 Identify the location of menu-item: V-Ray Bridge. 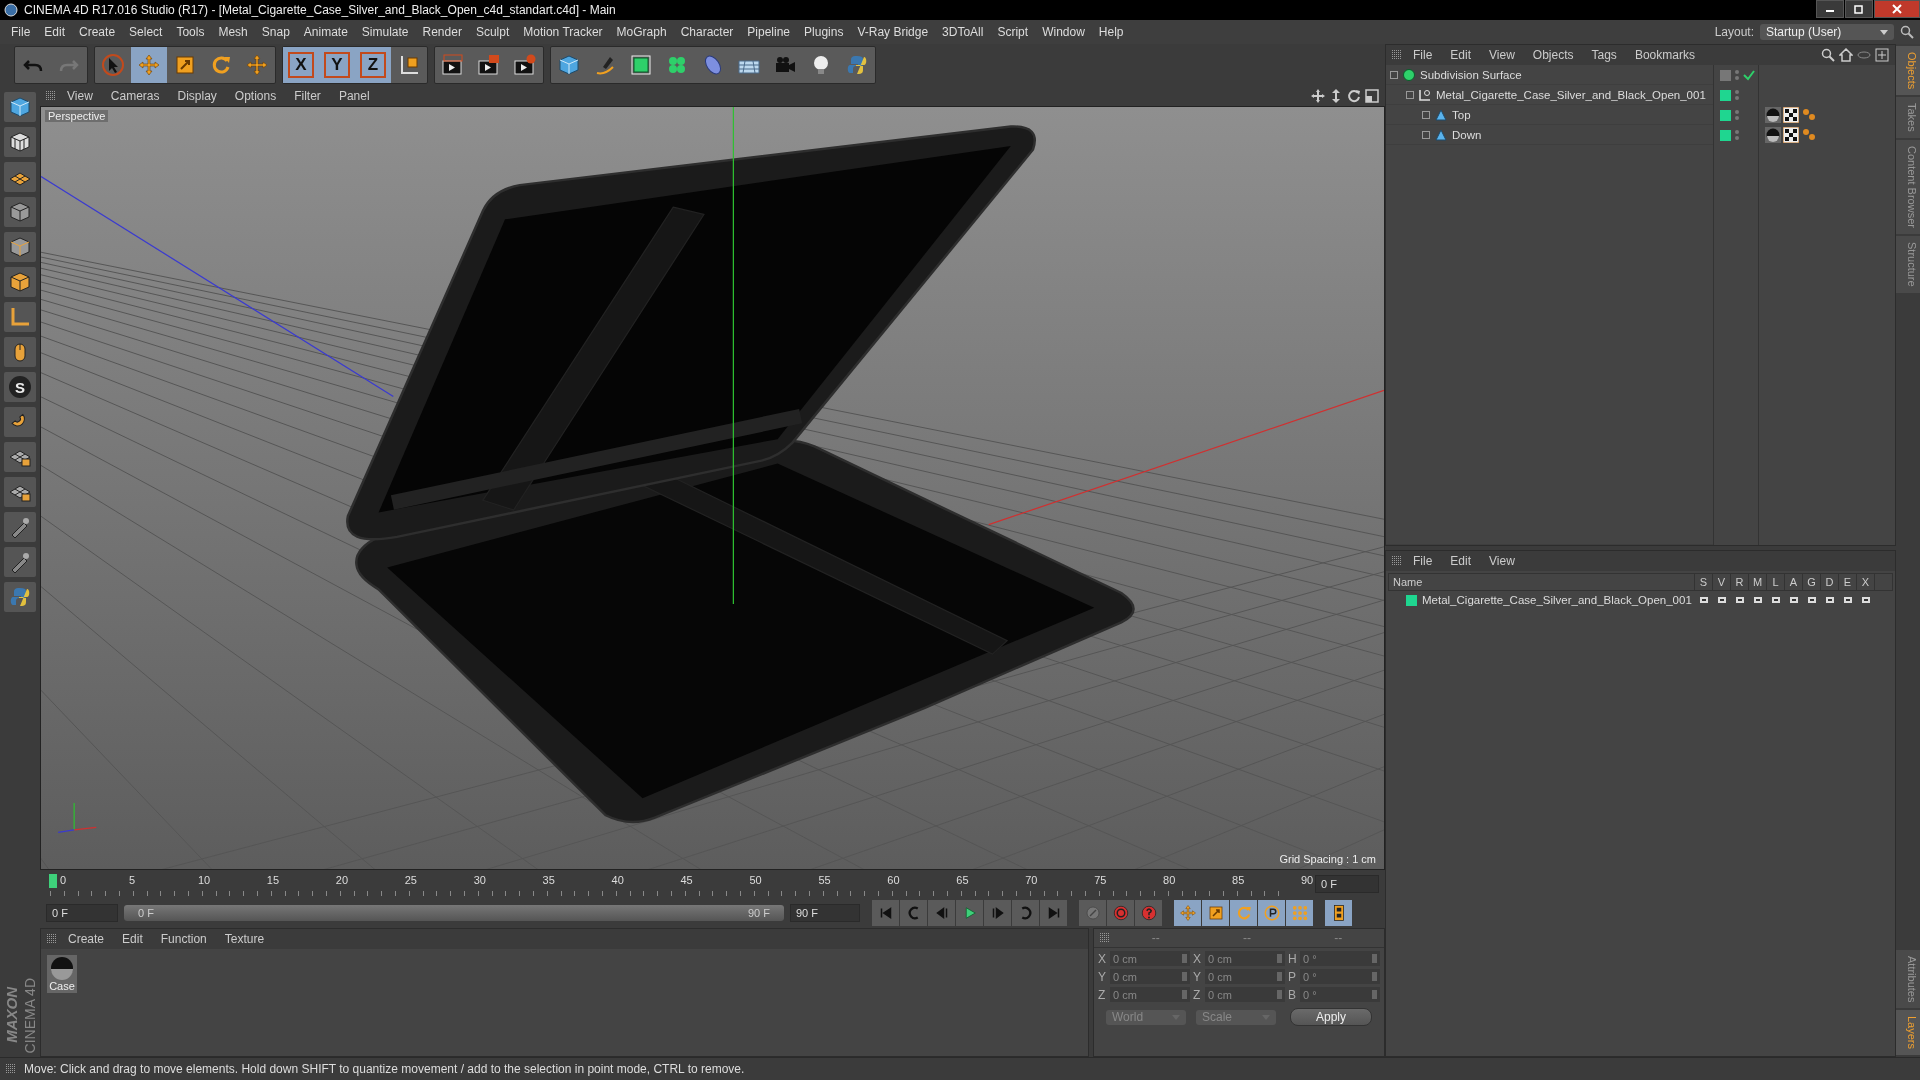
(893, 32).